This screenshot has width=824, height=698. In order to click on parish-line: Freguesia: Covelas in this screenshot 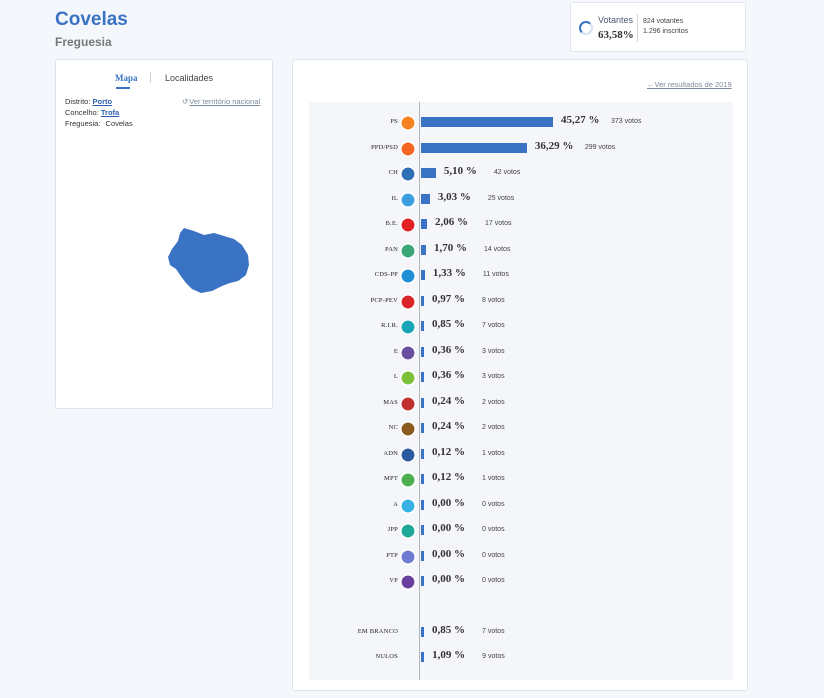, I will do `click(99, 123)`.